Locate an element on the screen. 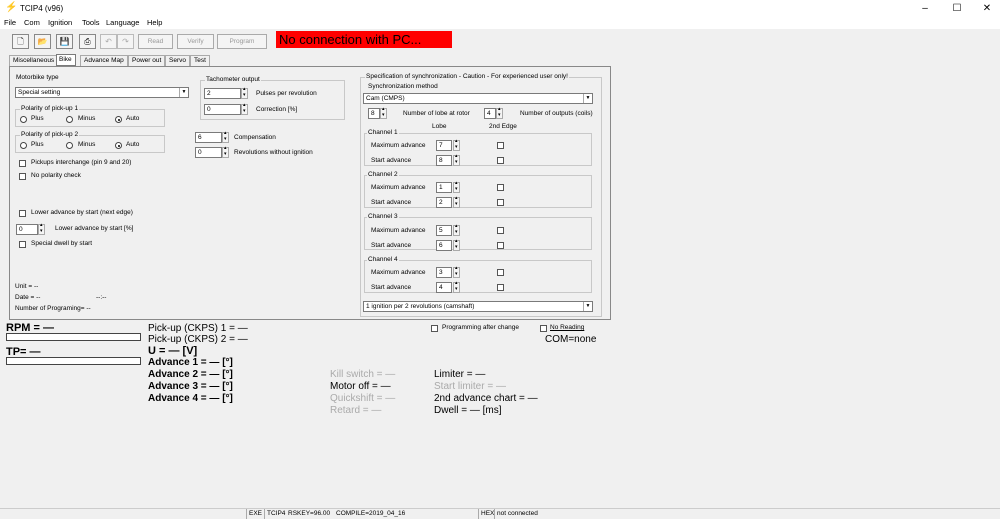 The width and height of the screenshot is (1000, 519). compensation-input: 6 is located at coordinates (208, 137).